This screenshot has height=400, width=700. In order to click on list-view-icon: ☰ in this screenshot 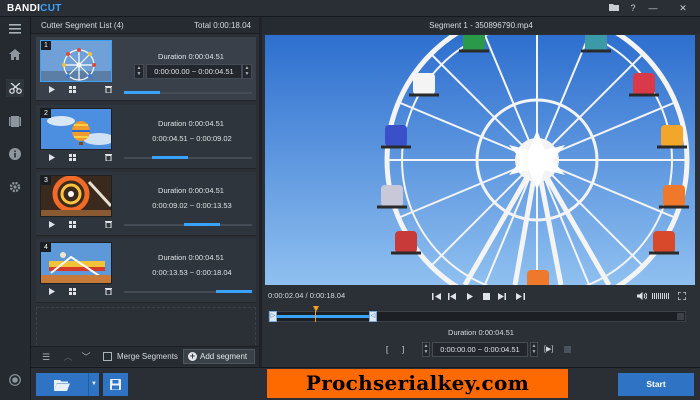, I will do `click(46, 357)`.